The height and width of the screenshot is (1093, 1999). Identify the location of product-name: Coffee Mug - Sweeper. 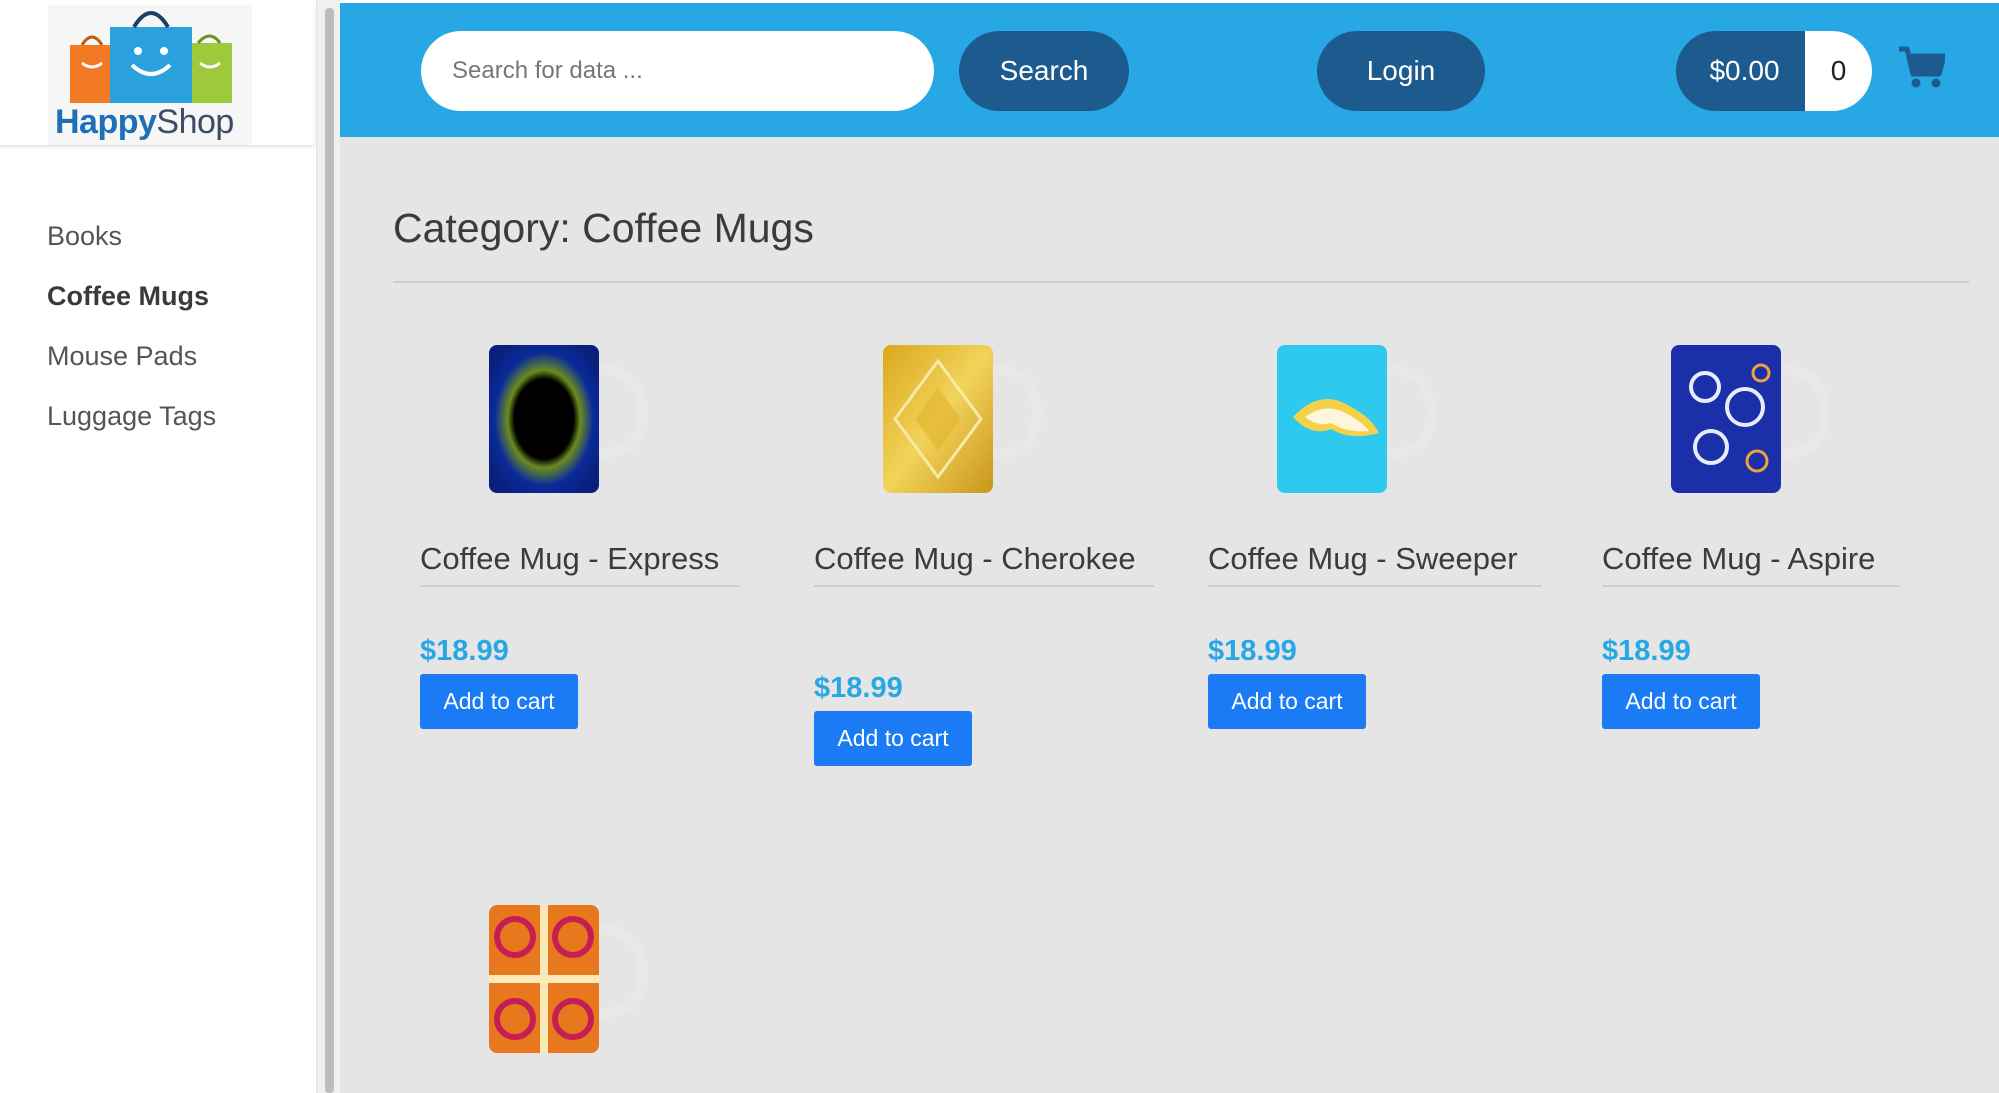
(1375, 563).